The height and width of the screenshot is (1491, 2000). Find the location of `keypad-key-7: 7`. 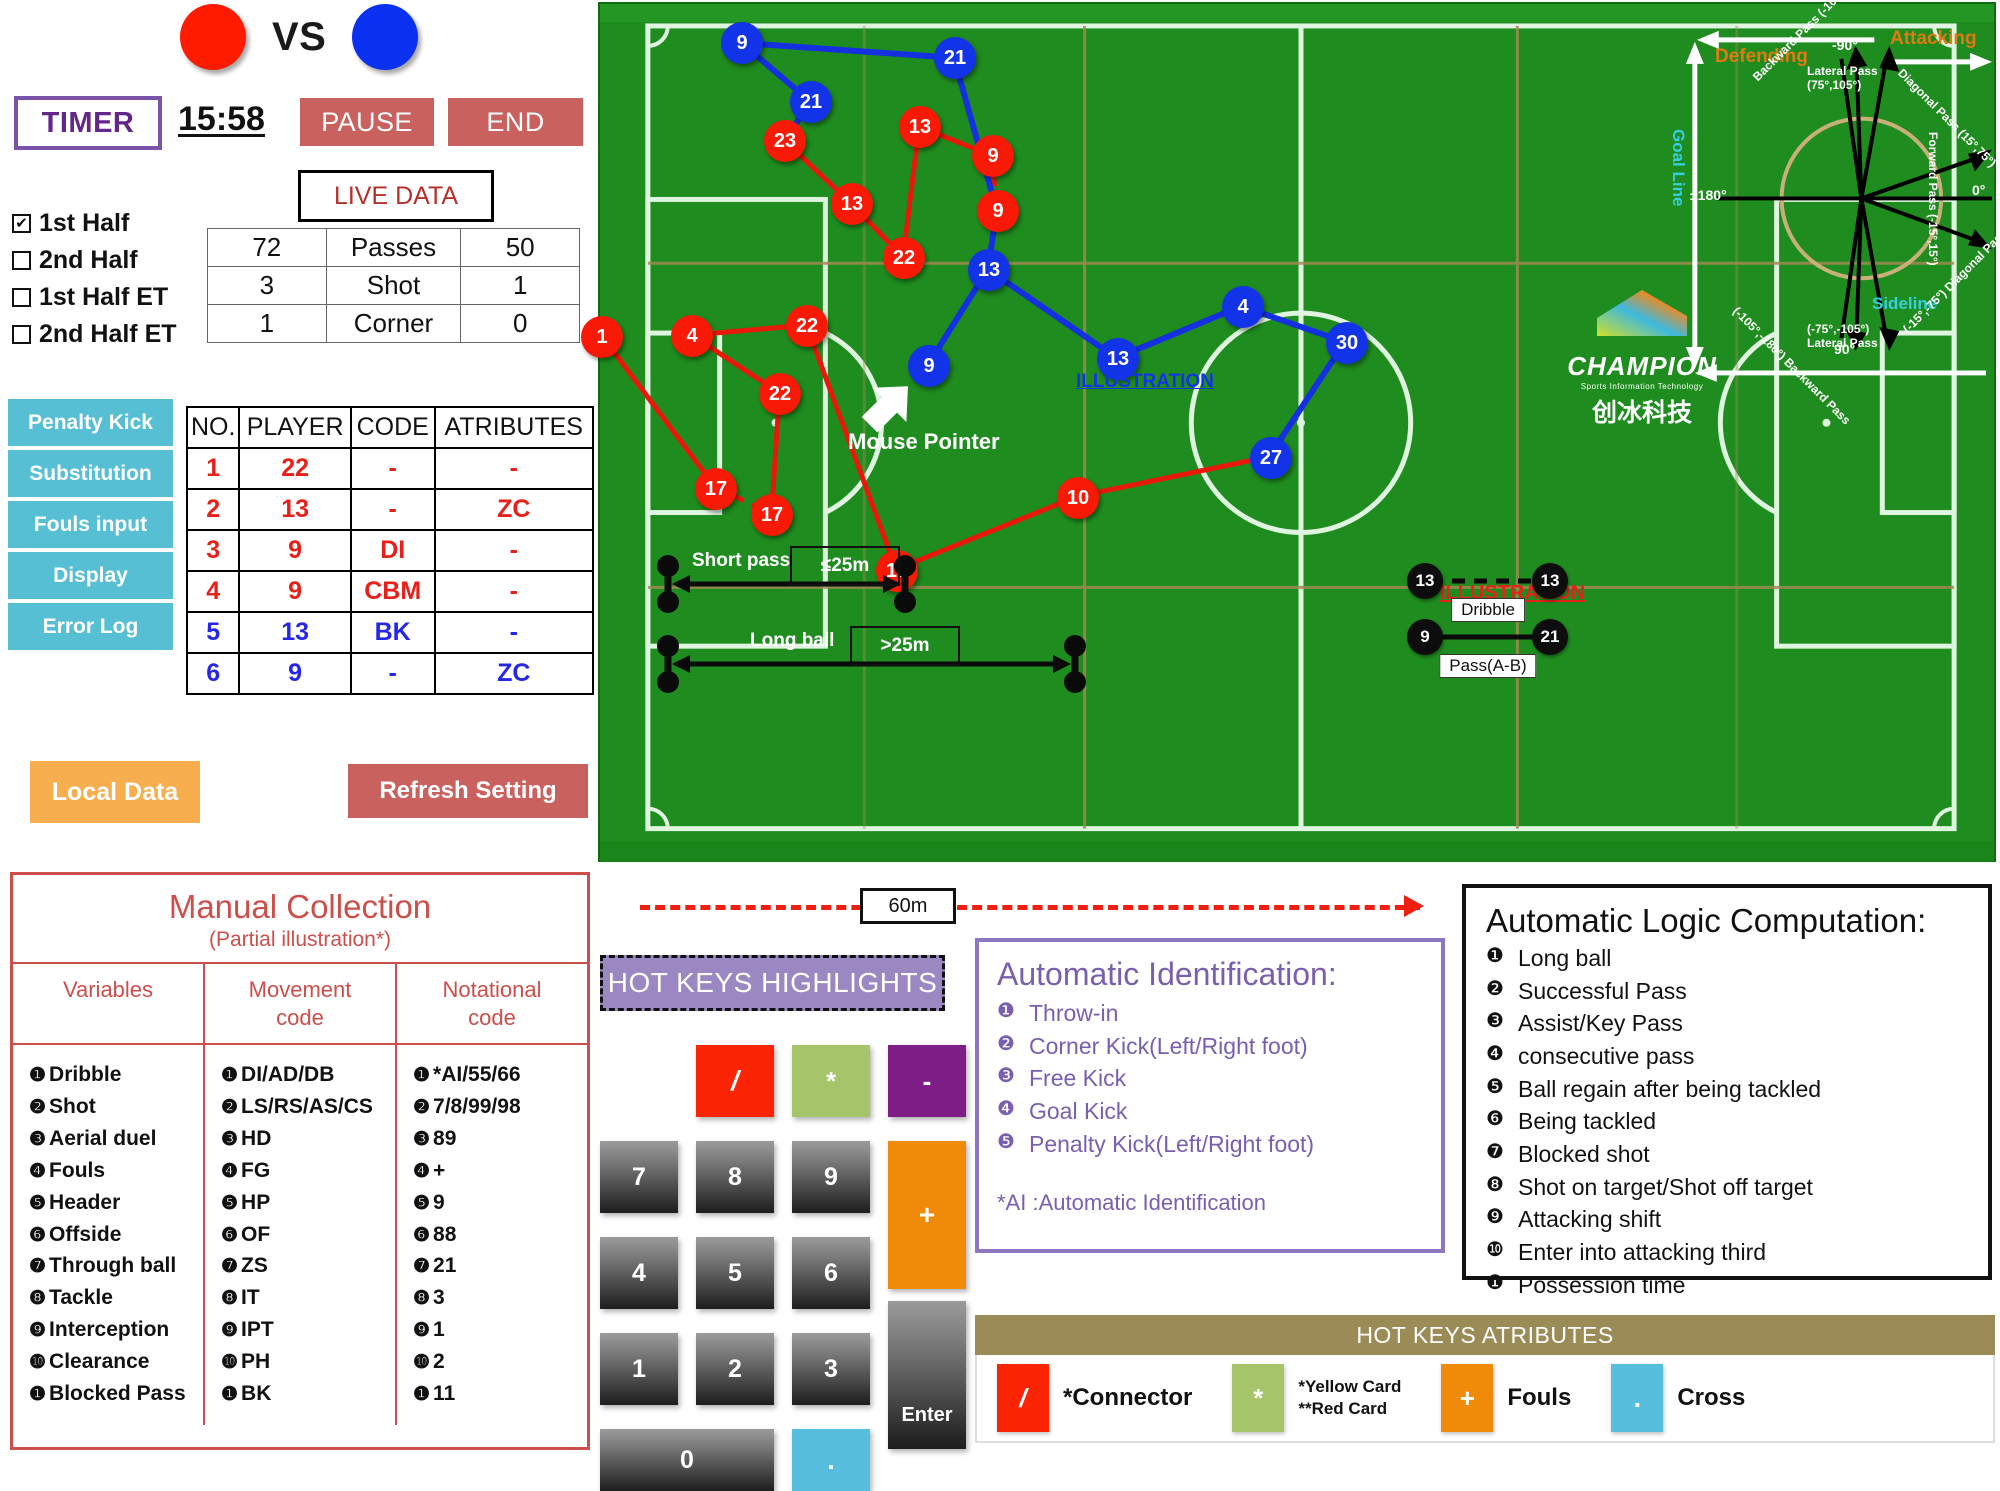

keypad-key-7: 7 is located at coordinates (639, 1177).